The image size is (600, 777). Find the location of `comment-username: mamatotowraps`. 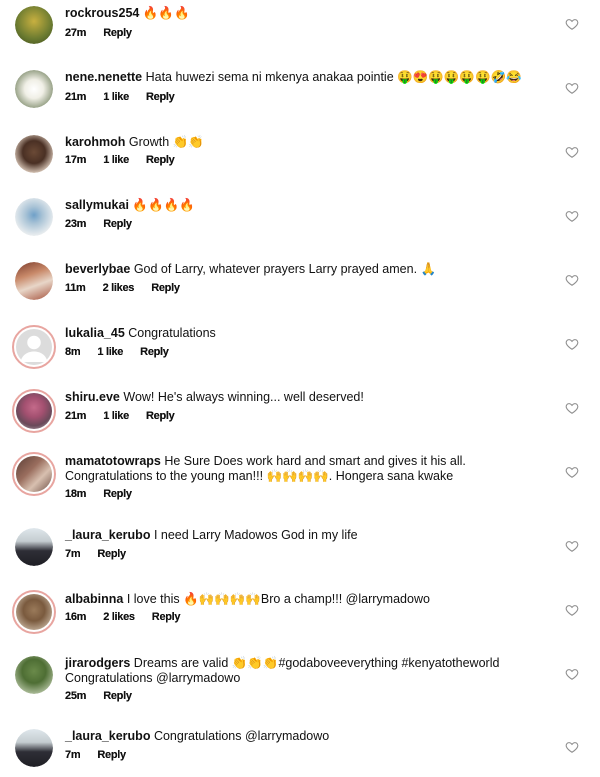

comment-username: mamatotowraps is located at coordinates (113, 461).